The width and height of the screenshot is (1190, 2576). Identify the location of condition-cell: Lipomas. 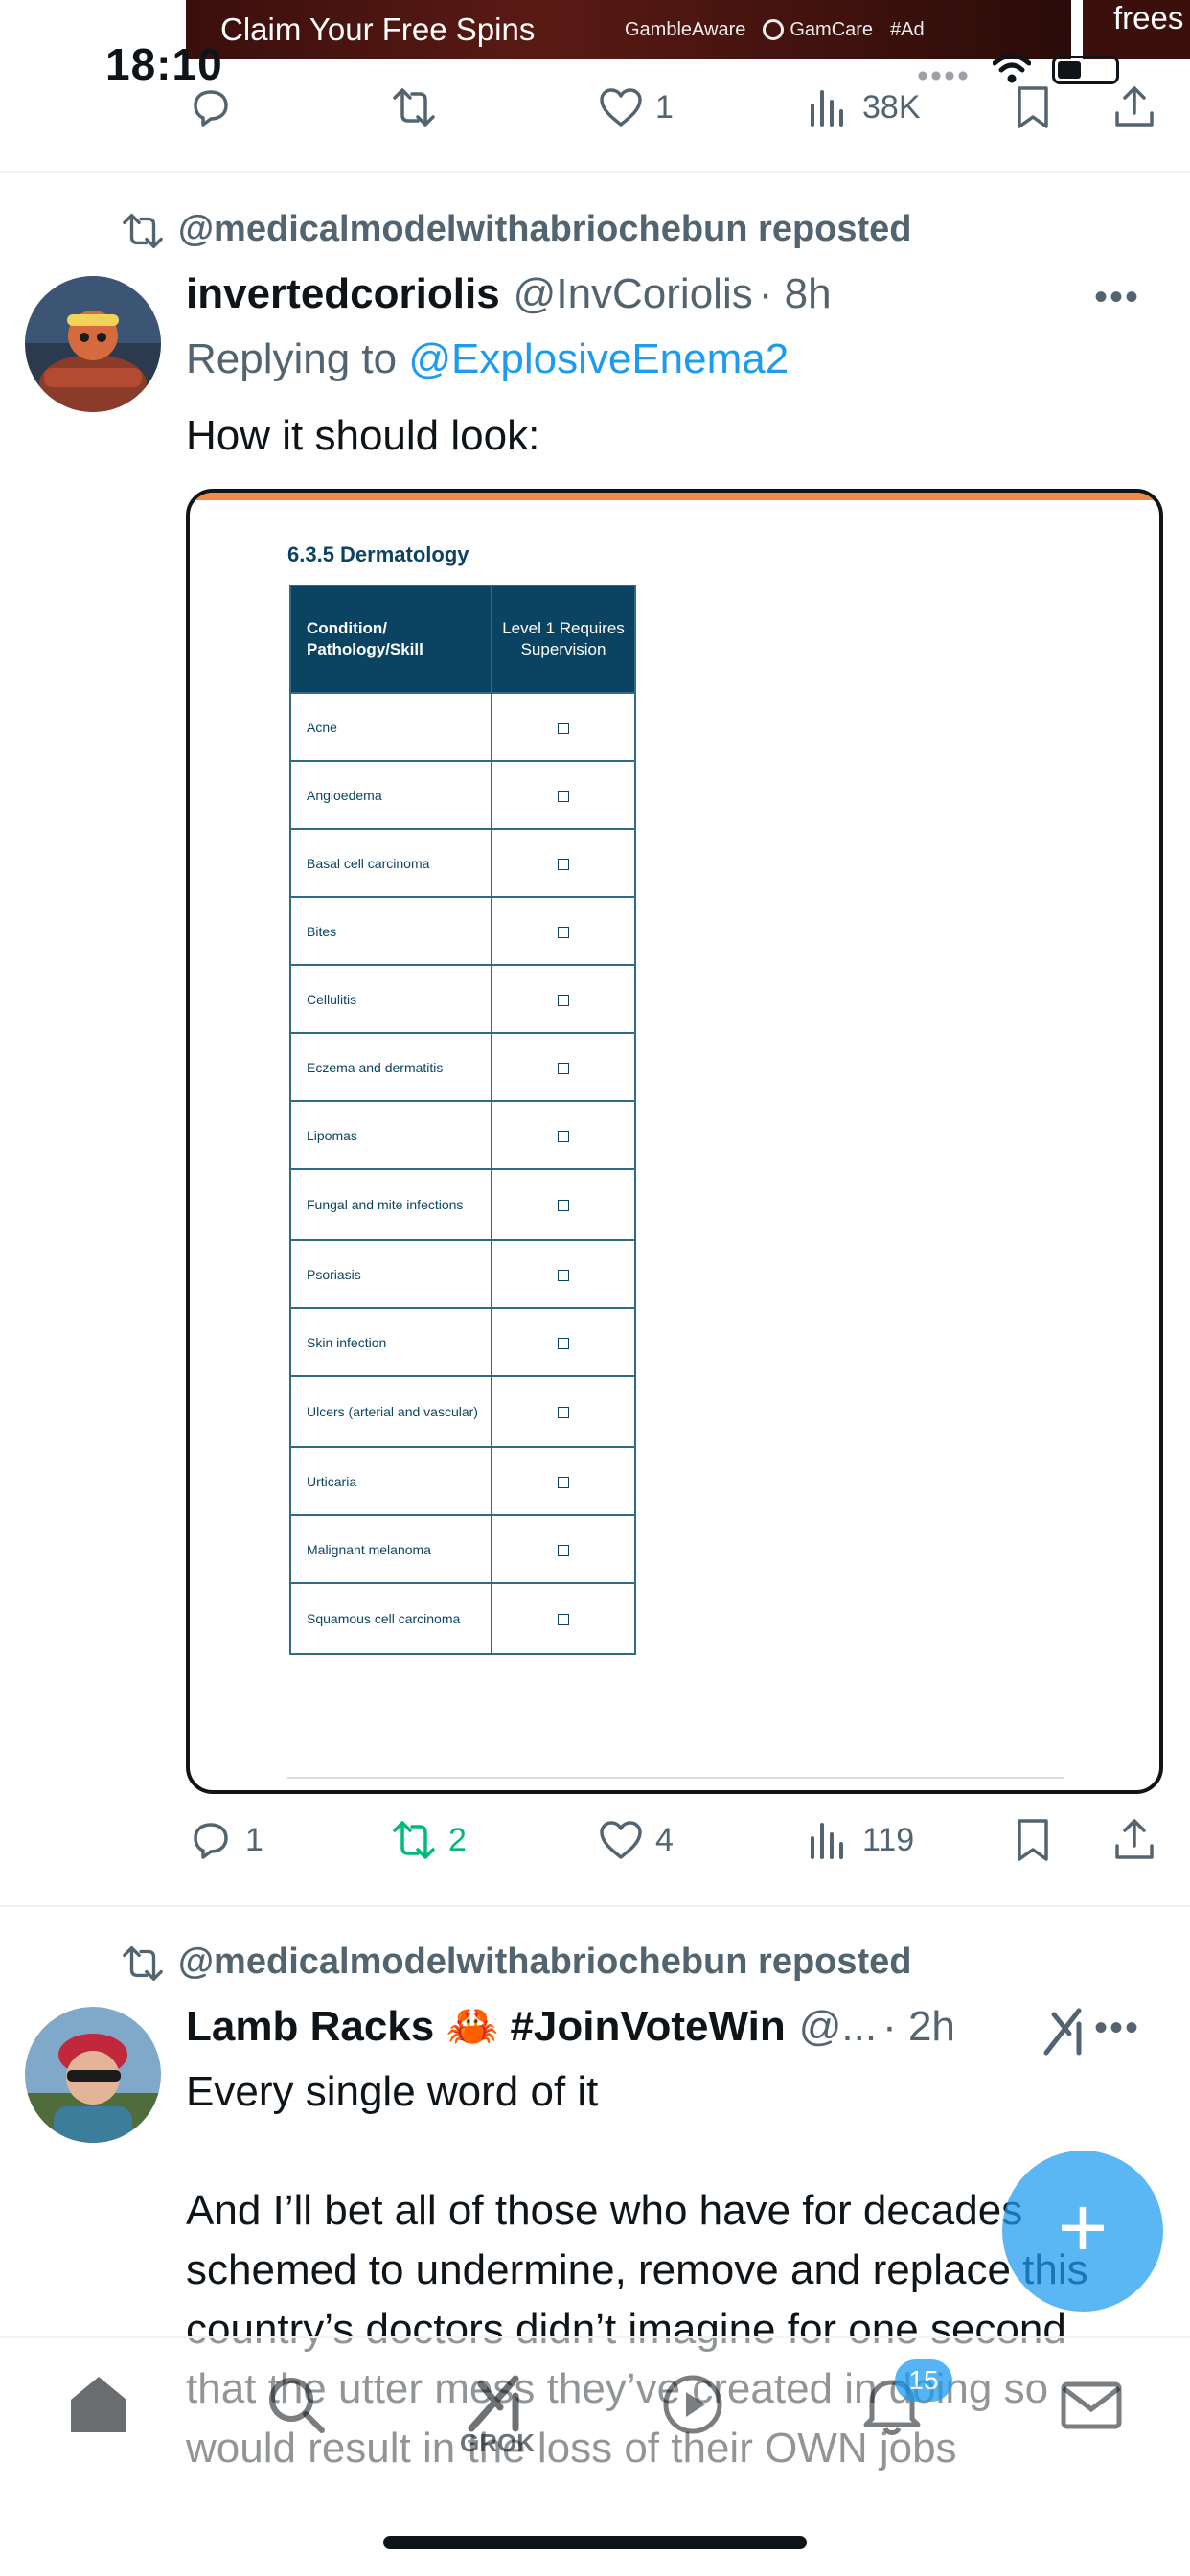
(390, 1135).